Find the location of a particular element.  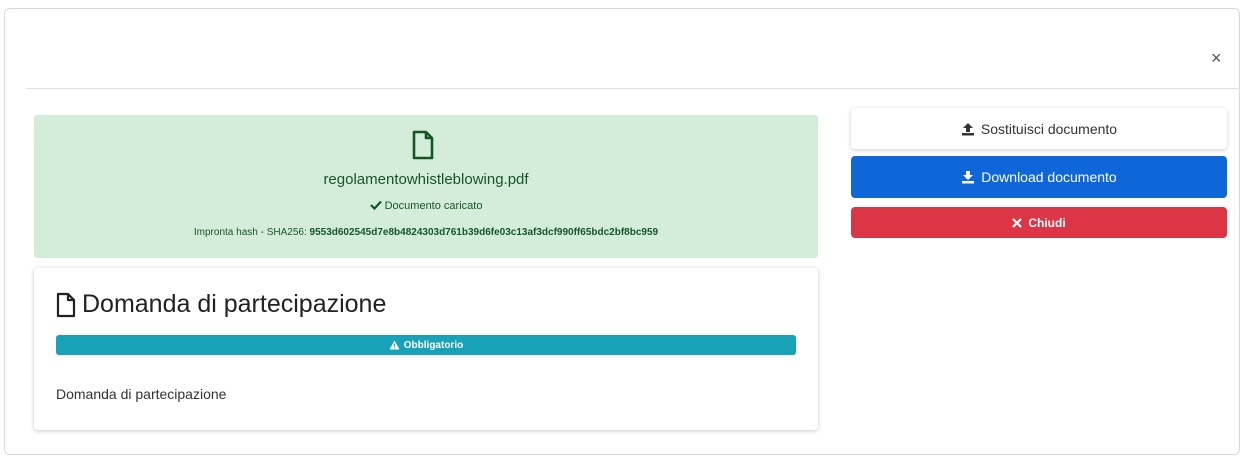

download-icon is located at coordinates (968, 177).